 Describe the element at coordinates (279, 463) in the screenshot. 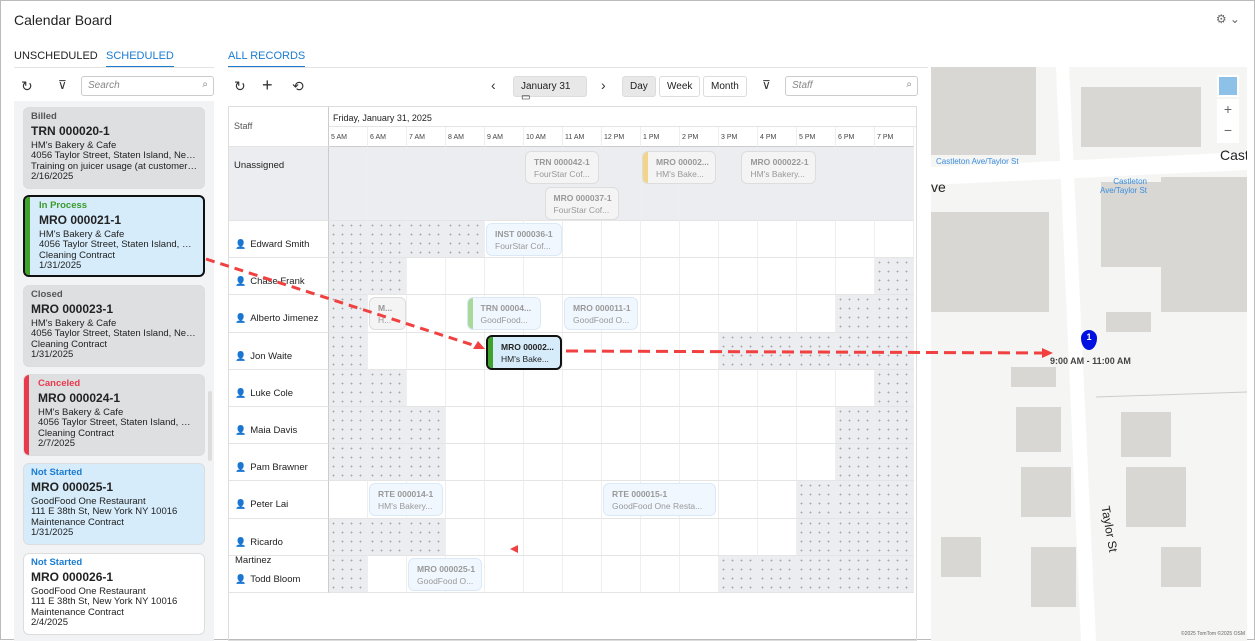

I see `staff-row-label: 👤 Pam Brawner` at that location.